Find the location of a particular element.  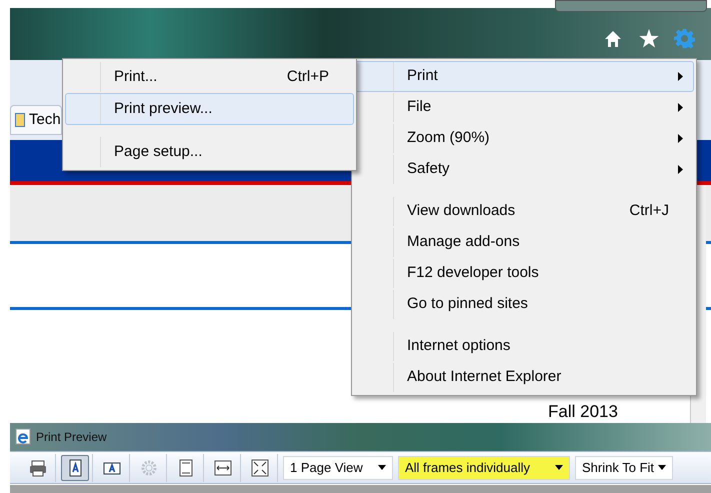

window-title: Print Preview is located at coordinates (71, 437).